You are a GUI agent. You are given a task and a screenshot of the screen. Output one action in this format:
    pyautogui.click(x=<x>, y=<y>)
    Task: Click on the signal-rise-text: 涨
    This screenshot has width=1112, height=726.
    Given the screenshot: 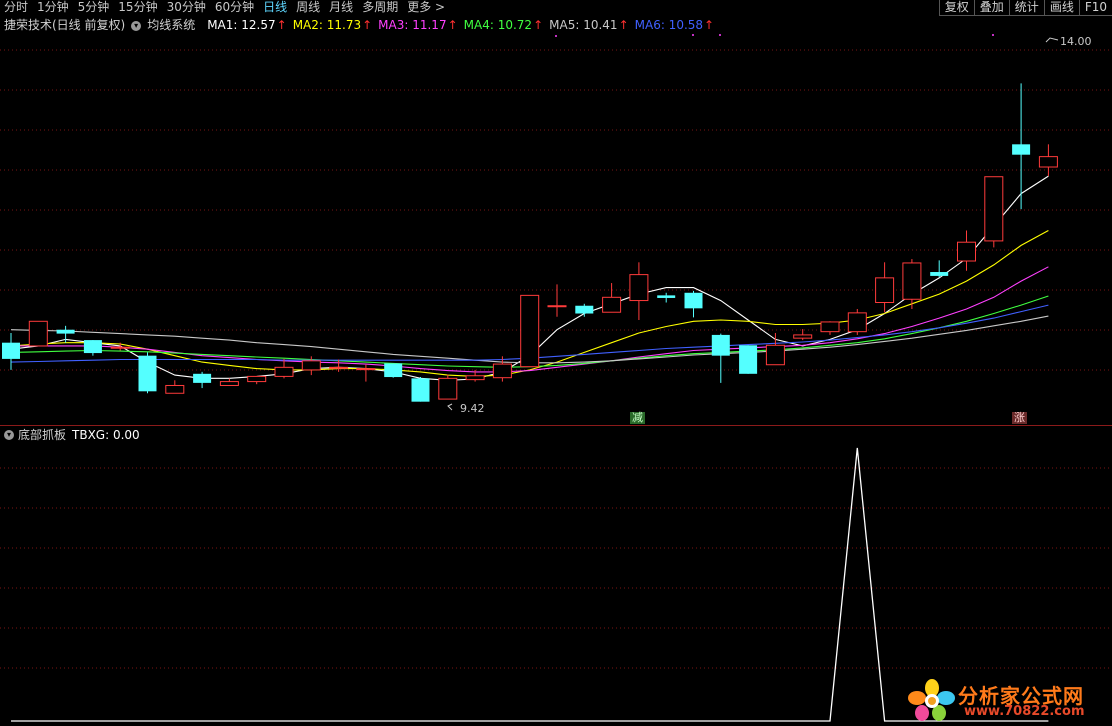 What is the action you would take?
    pyautogui.click(x=1019, y=417)
    